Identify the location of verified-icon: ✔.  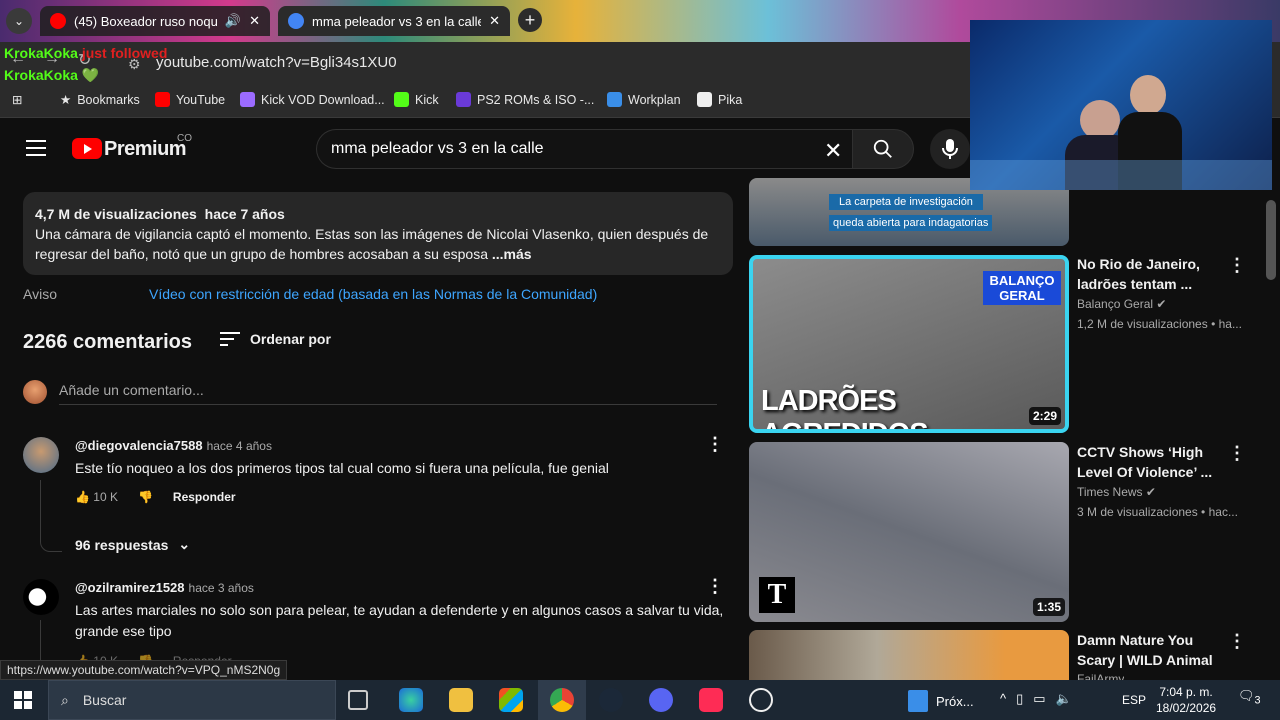
(1161, 304).